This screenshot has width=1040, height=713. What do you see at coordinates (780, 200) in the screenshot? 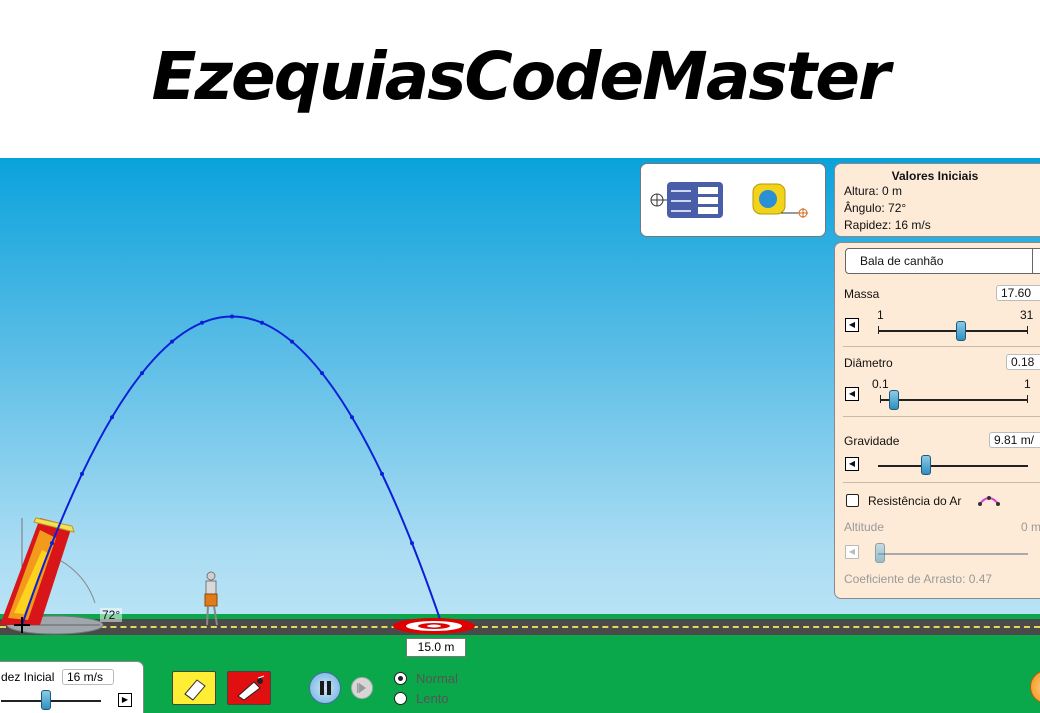
I see `tape-measure-icon` at bounding box center [780, 200].